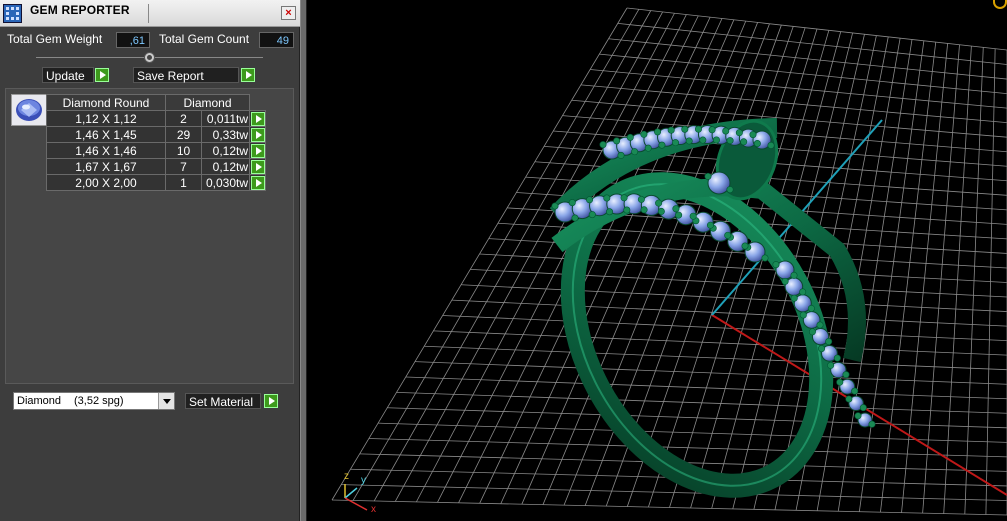  I want to click on set-material-button: Set Material, so click(223, 401).